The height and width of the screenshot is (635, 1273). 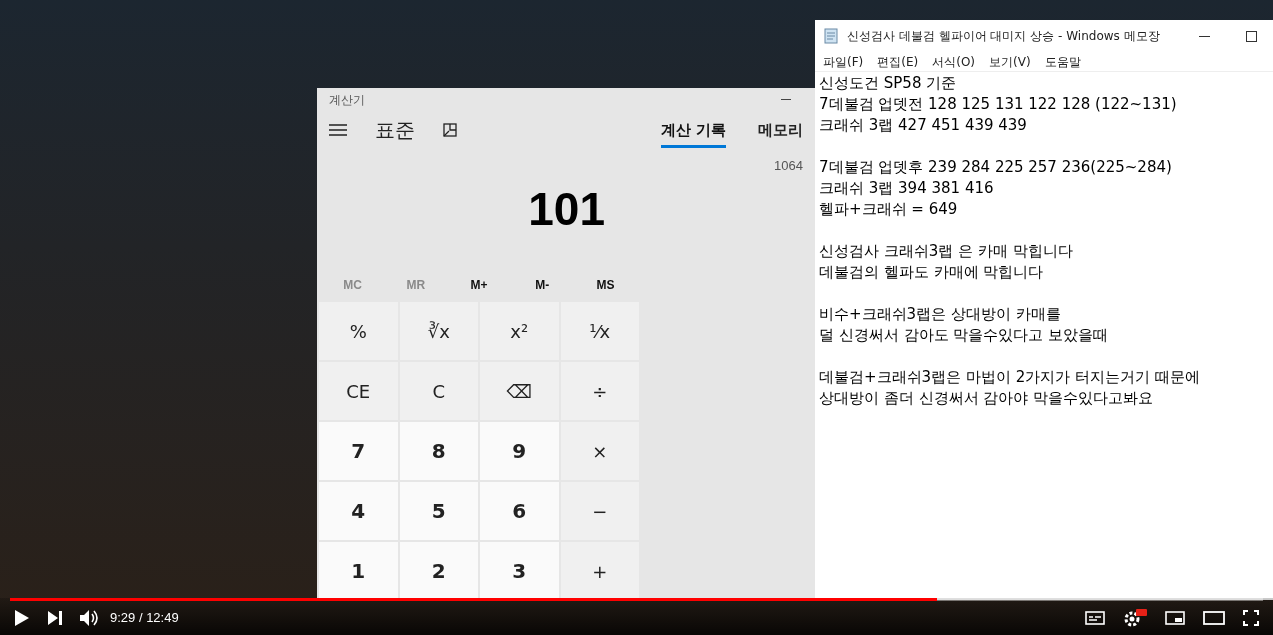 I want to click on operator-key: CE, so click(x=358, y=391).